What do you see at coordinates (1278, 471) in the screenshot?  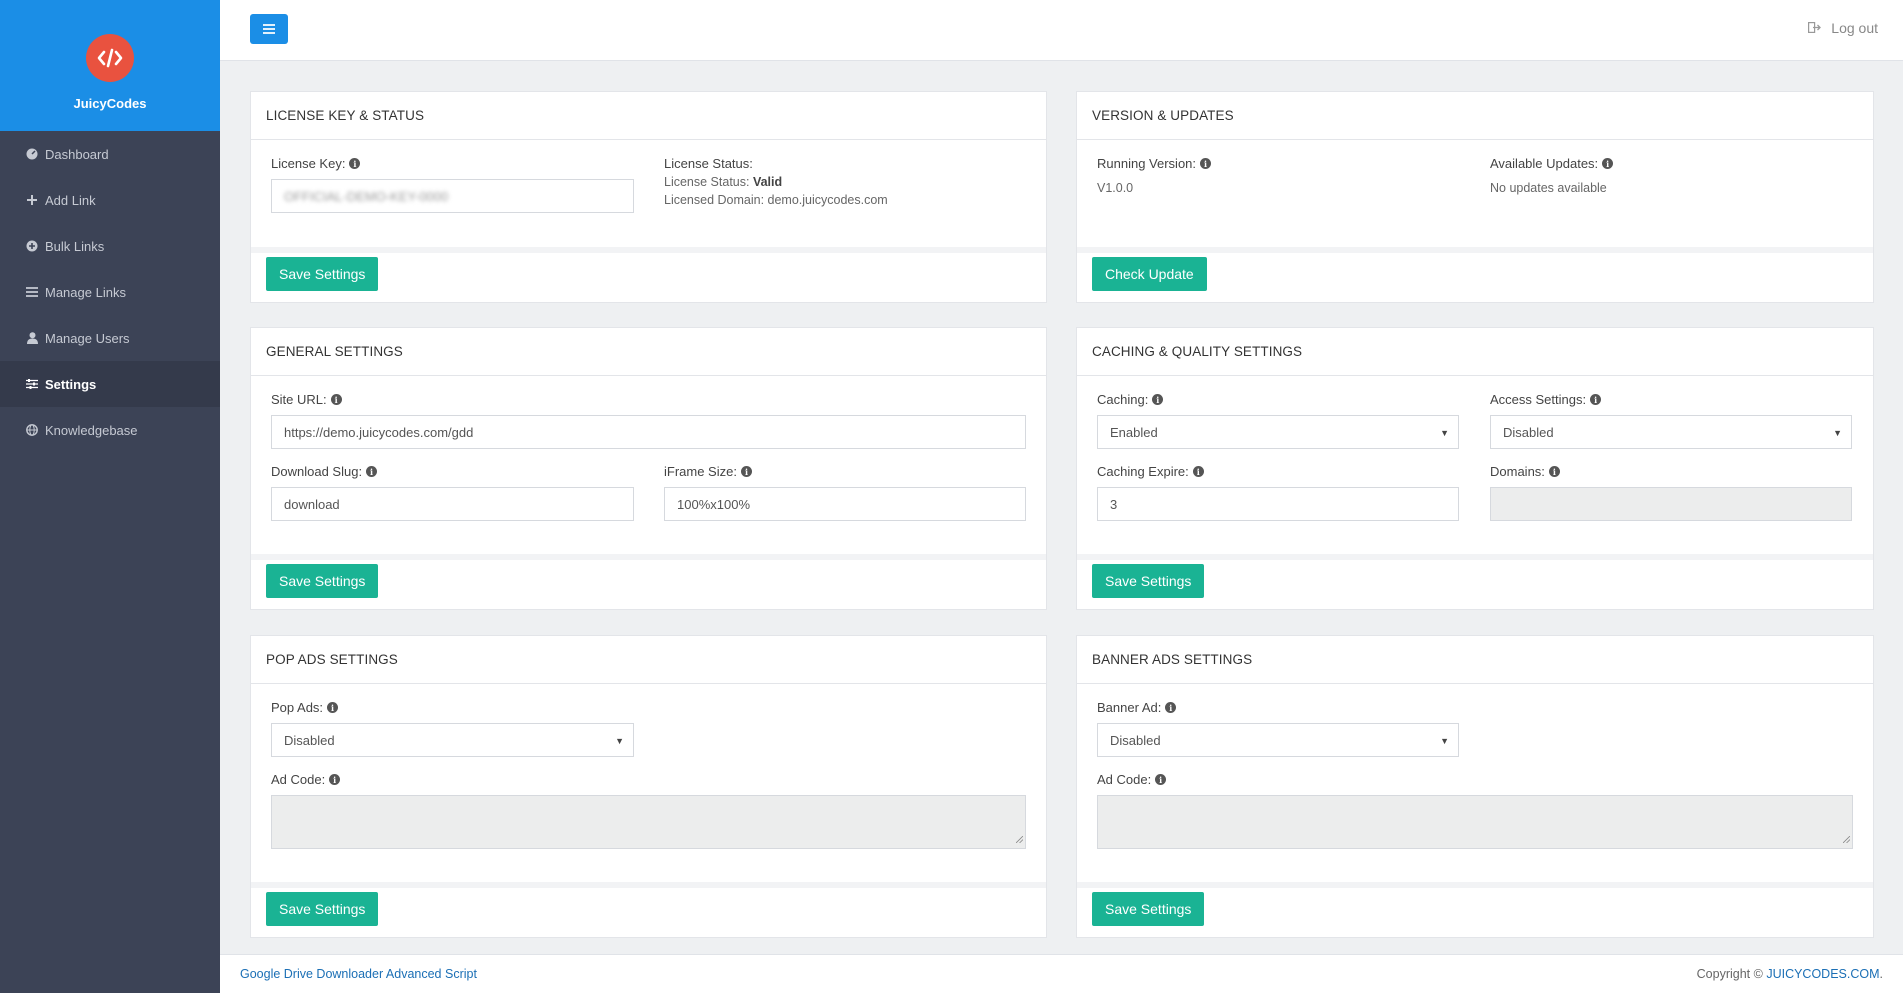 I see `caching-expire-label: Caching Expire: i` at bounding box center [1278, 471].